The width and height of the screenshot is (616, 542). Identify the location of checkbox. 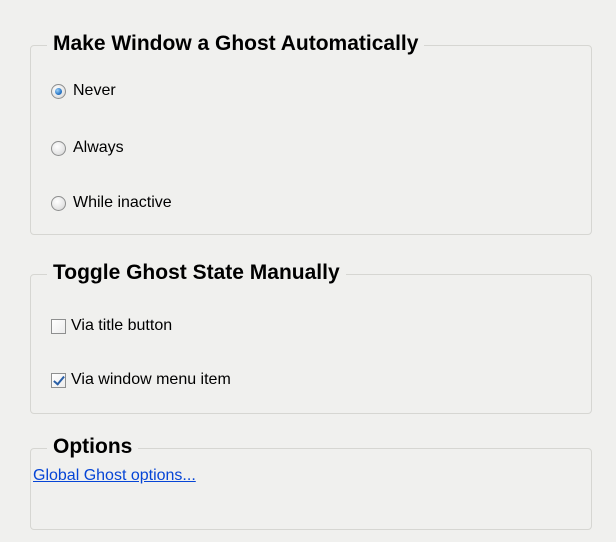
(58, 326).